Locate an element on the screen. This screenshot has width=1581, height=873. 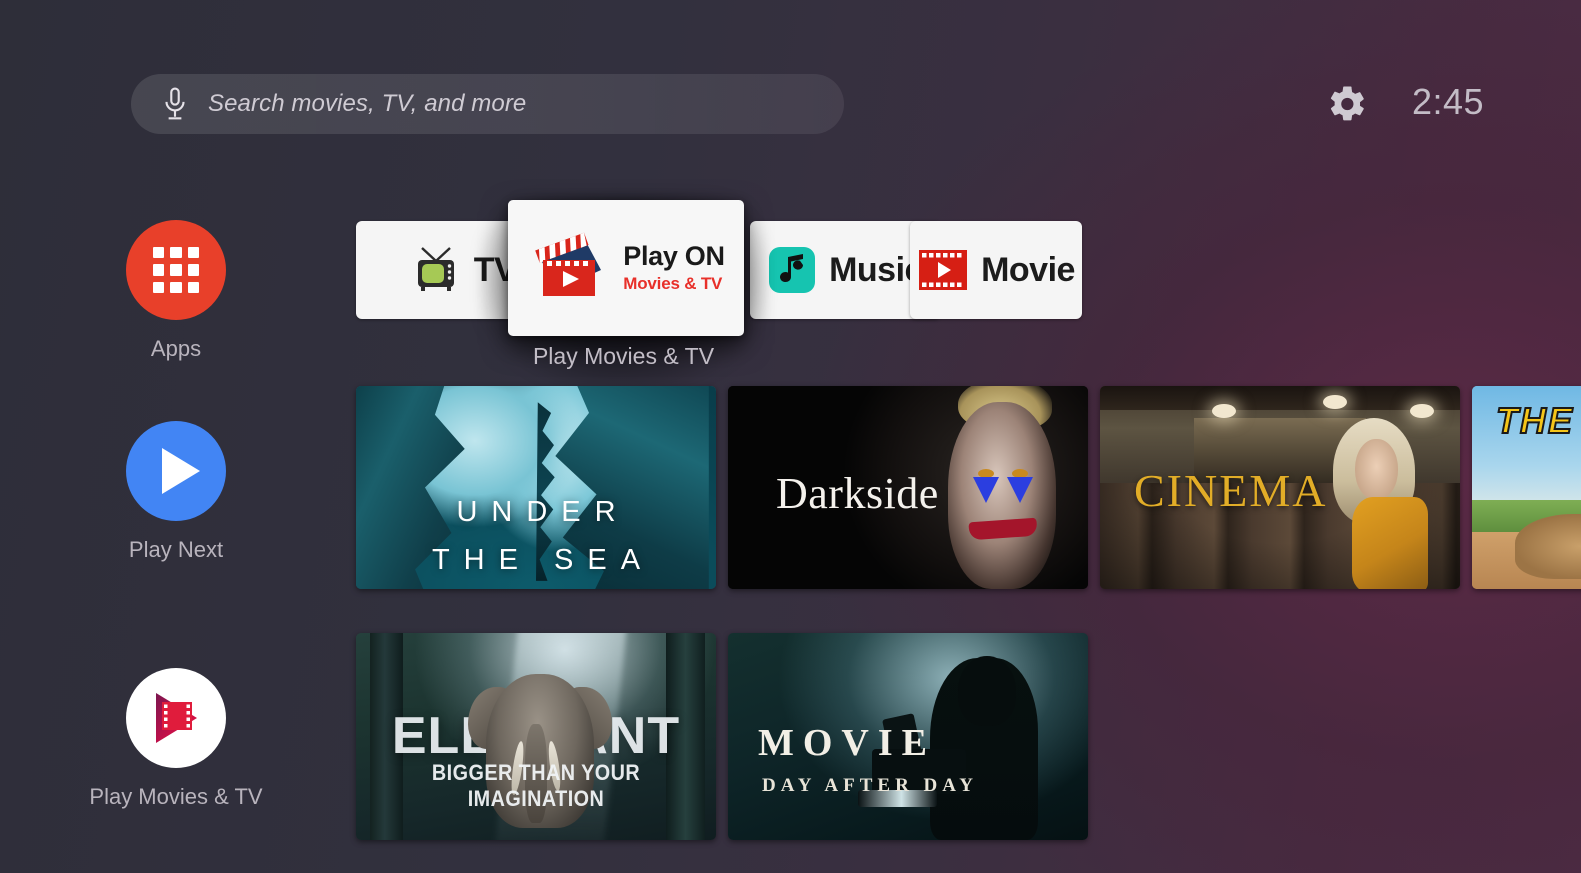
sidebar-item-label: Play Movies & TV is located at coordinates (176, 796).